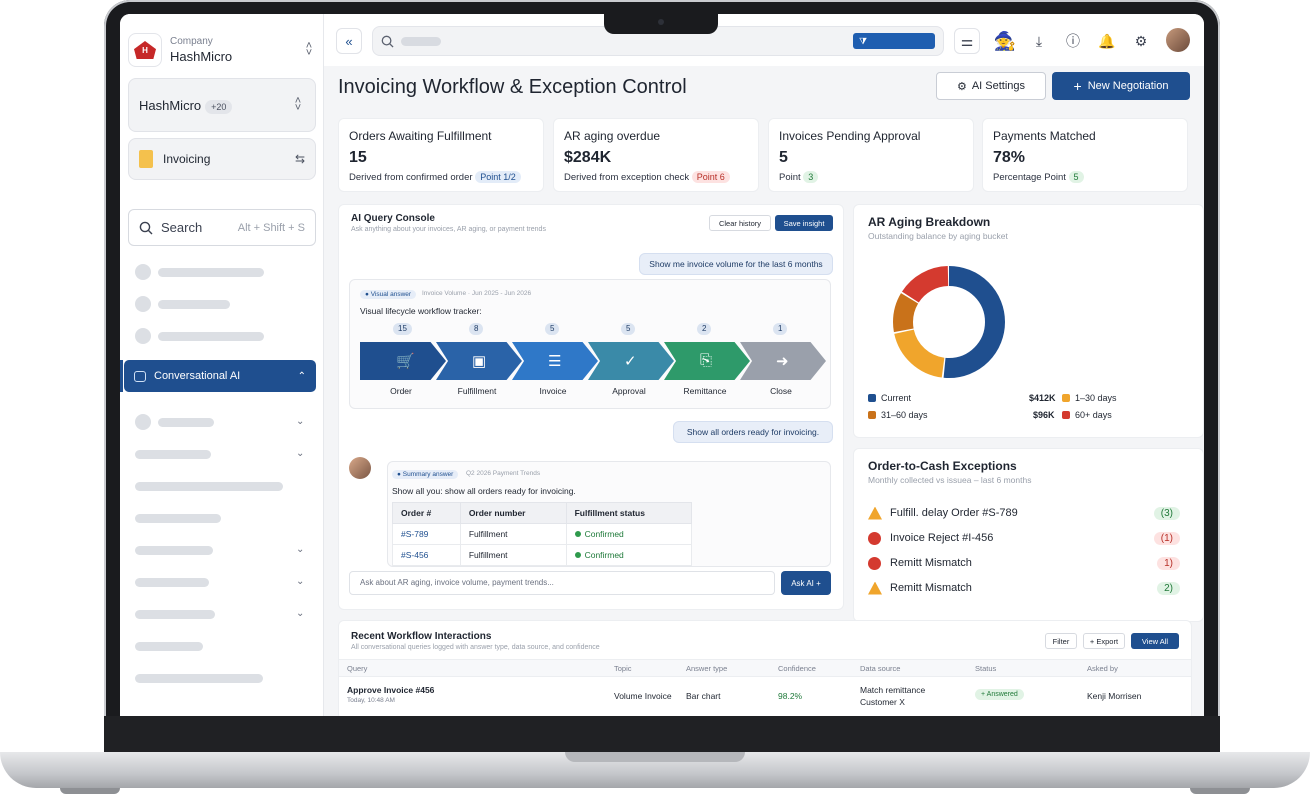 The width and height of the screenshot is (1310, 800). Describe the element at coordinates (401, 391) in the screenshot. I see `stage-label: Order` at that location.